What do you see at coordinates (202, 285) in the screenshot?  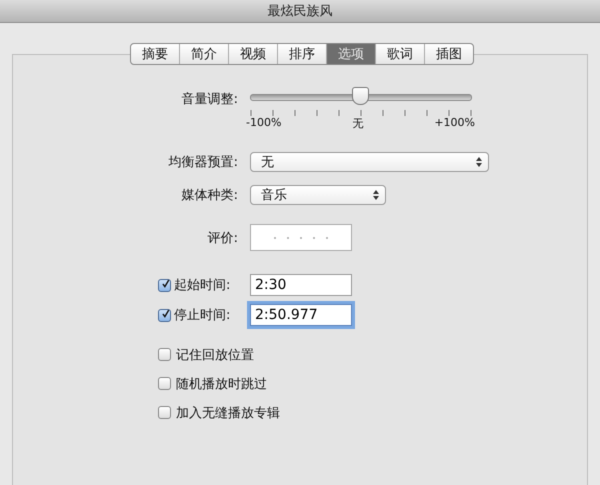 I see `checkbox-label: 起始时间:` at bounding box center [202, 285].